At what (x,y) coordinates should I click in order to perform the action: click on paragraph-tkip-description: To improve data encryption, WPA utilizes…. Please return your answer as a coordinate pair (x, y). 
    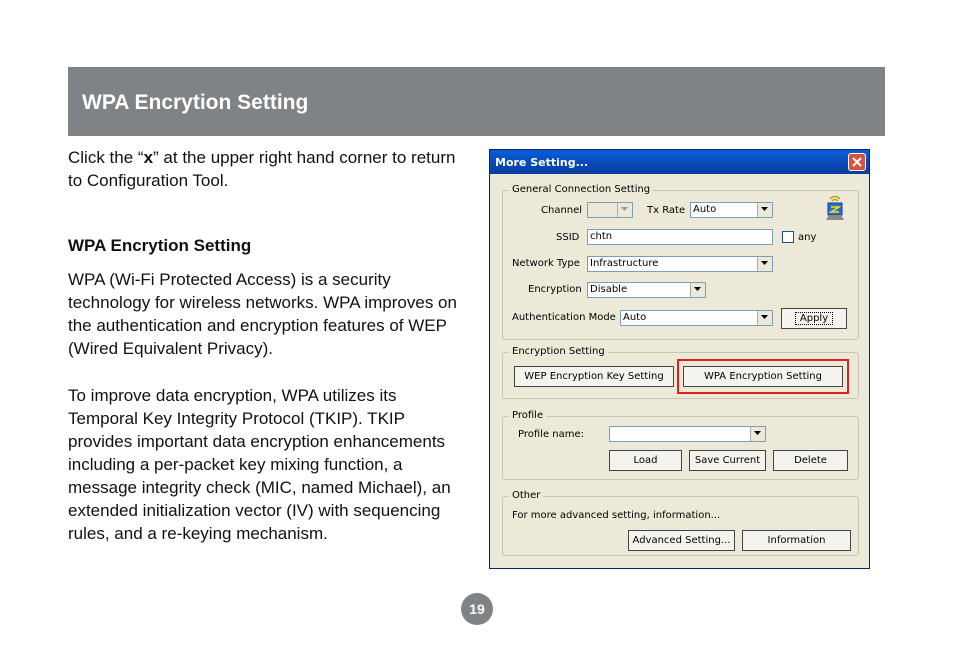
    Looking at the image, I should click on (259, 464).